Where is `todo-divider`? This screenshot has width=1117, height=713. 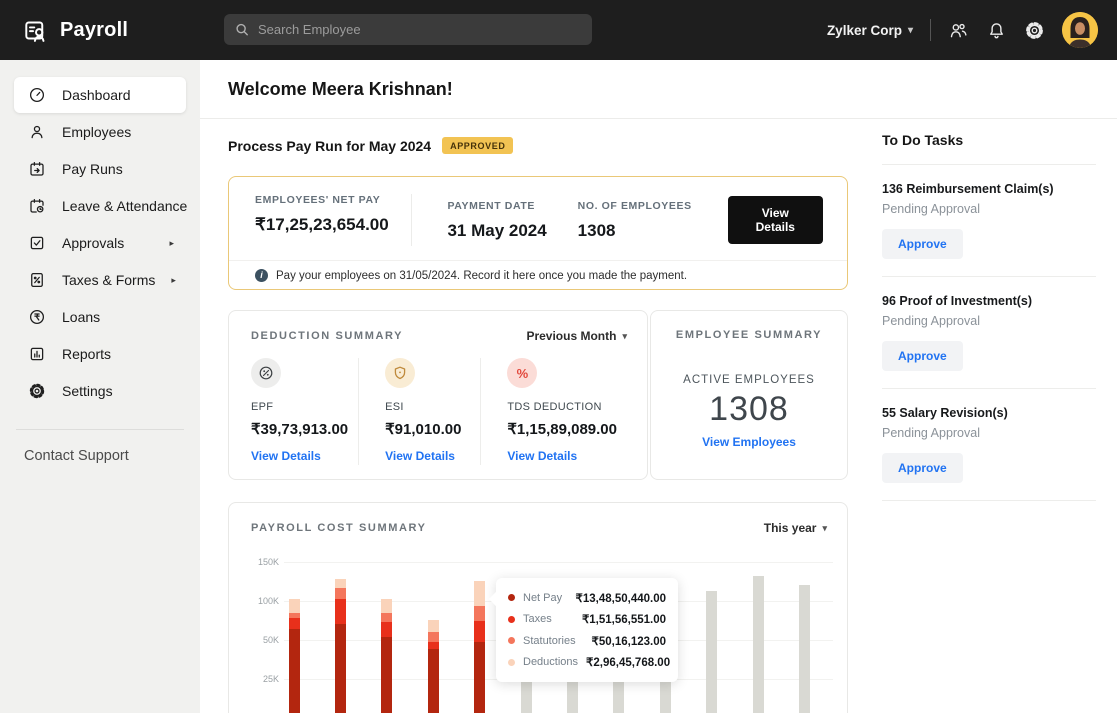 todo-divider is located at coordinates (989, 500).